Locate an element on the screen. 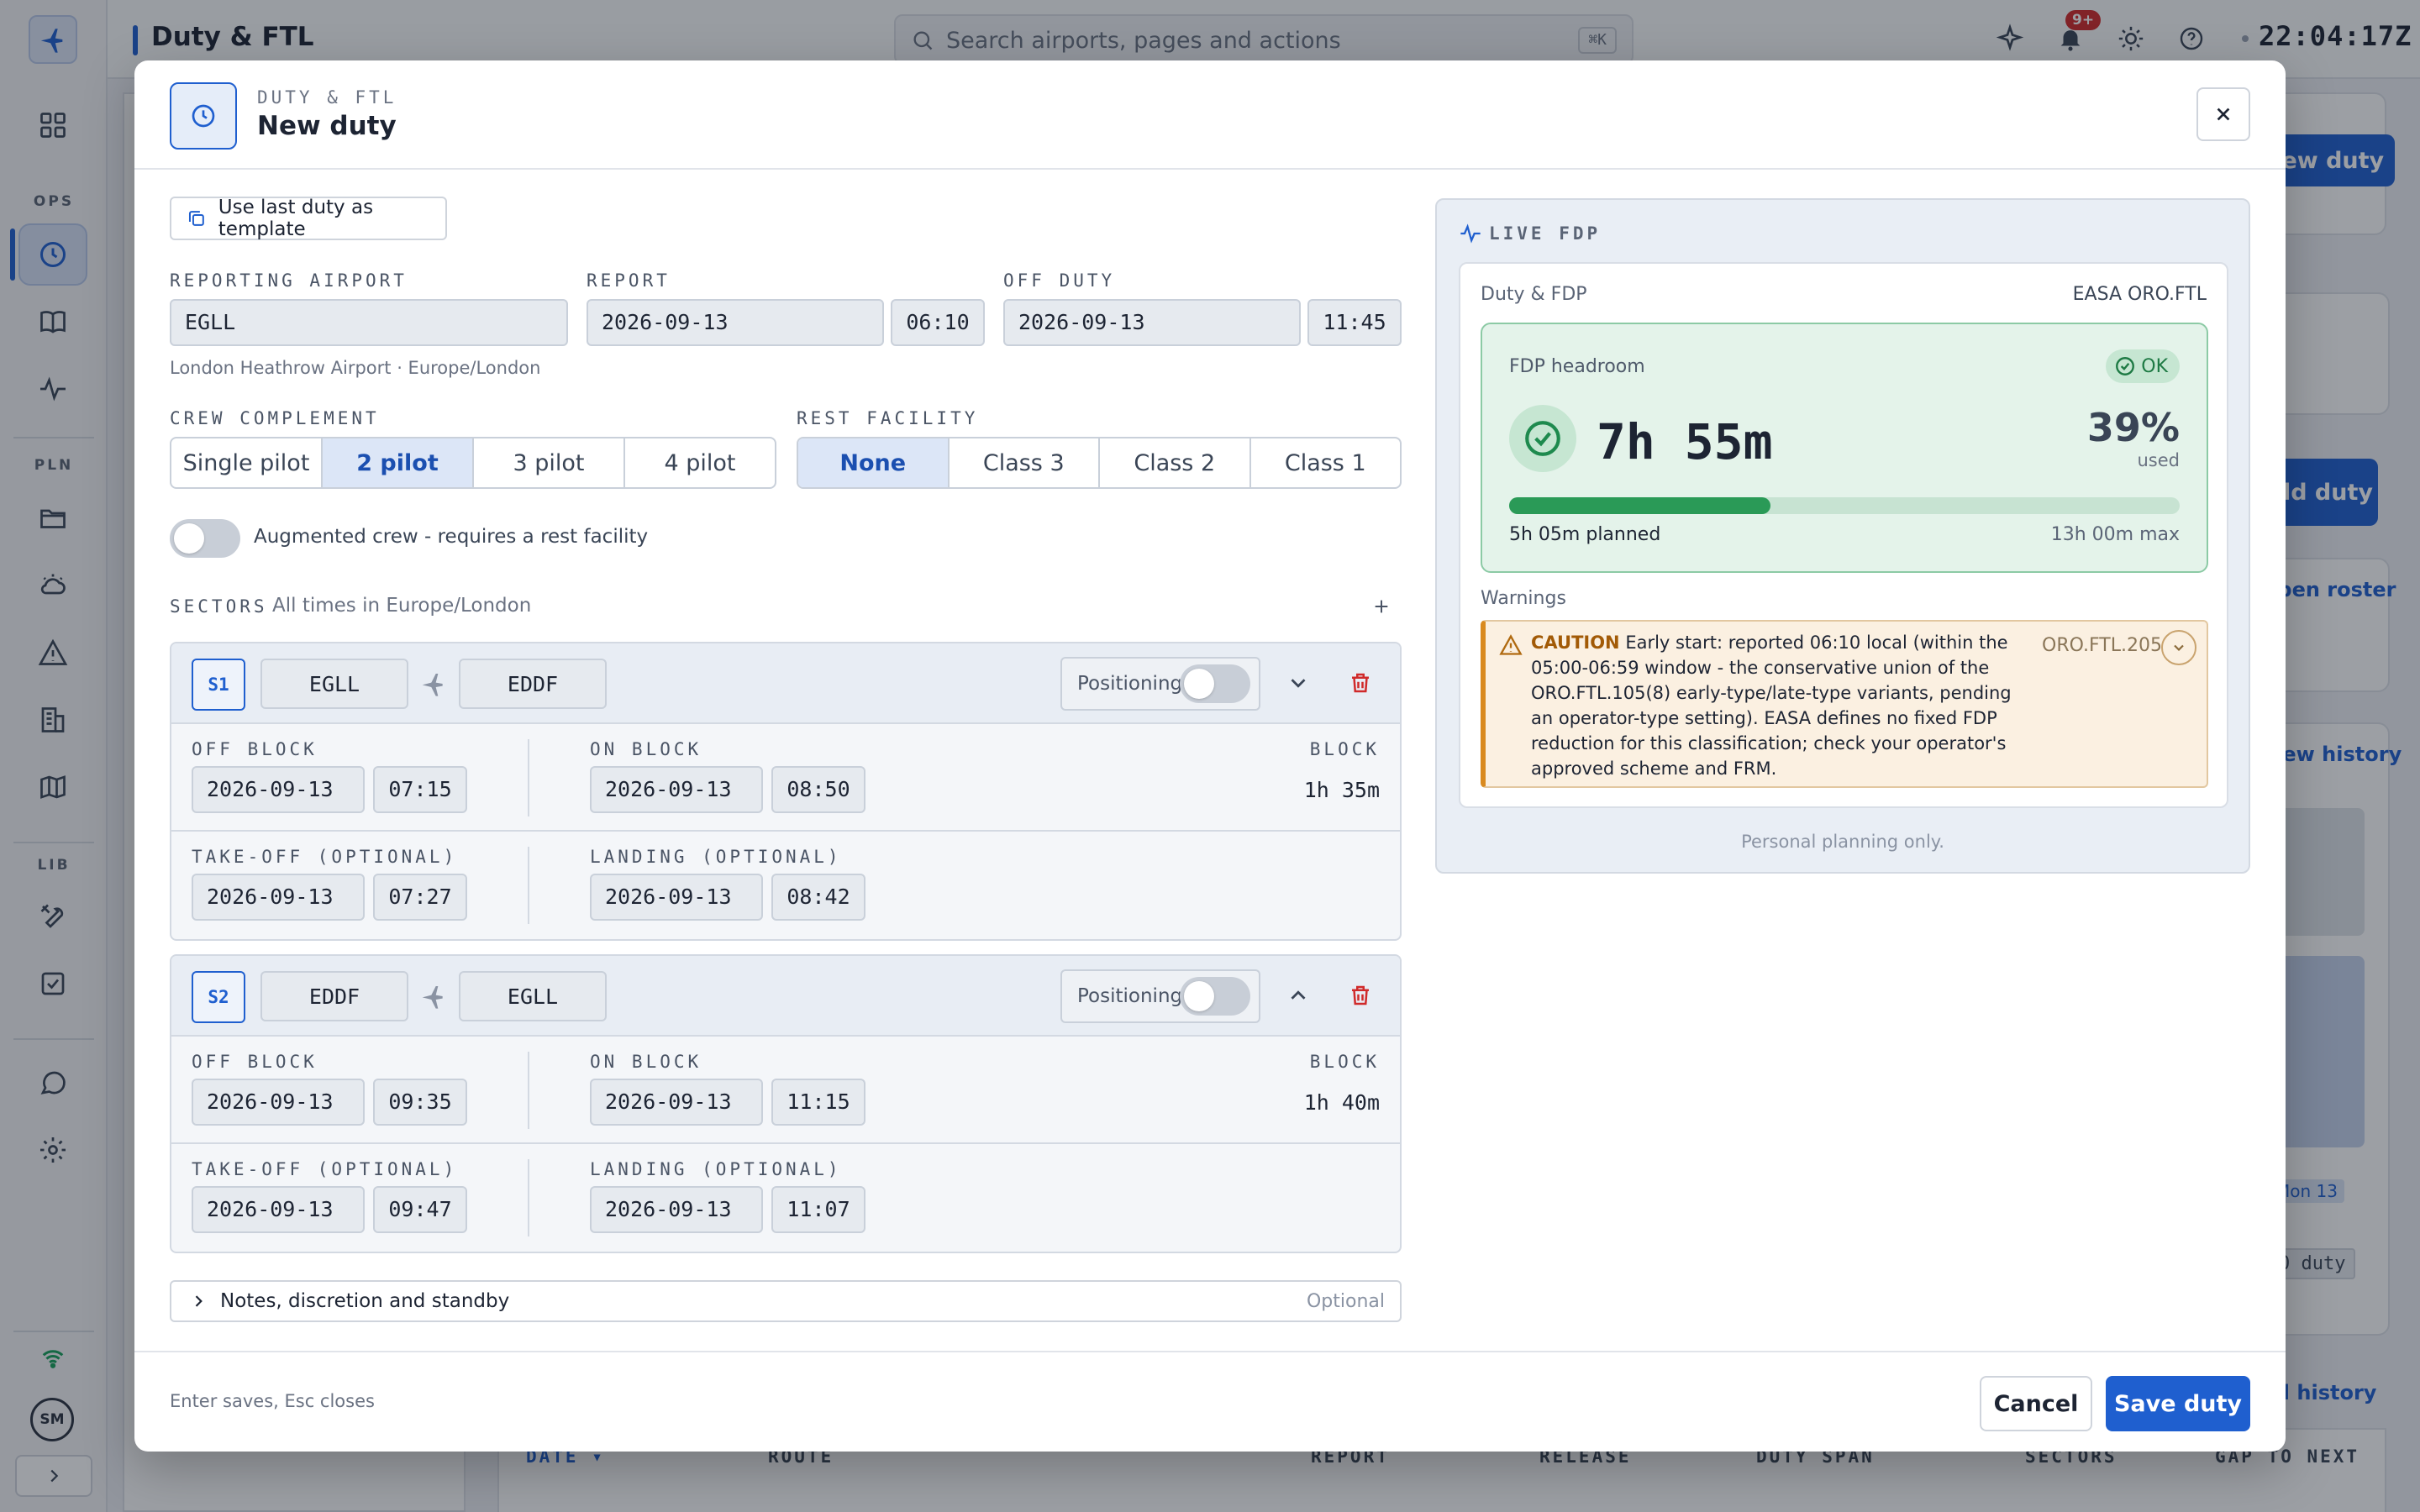 This screenshot has width=2420, height=1512. live-fdp-title: LIVE FDP is located at coordinates (1545, 233).